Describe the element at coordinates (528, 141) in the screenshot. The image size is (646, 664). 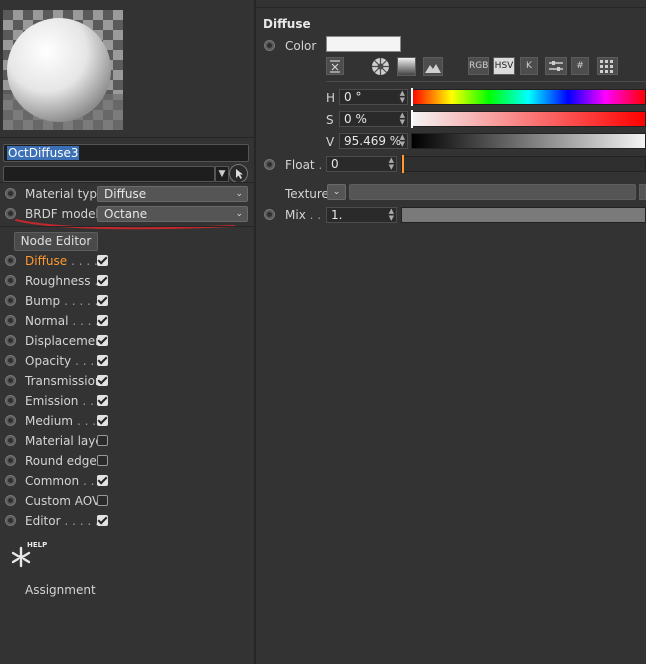
I see `value-slider` at that location.